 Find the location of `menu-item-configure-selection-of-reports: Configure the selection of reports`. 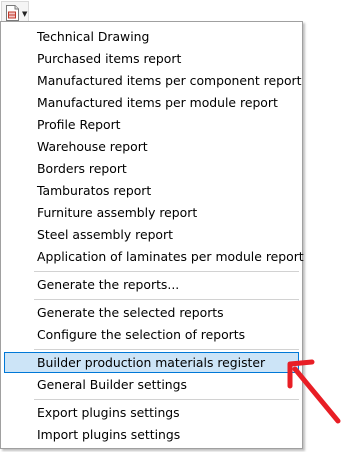

menu-item-configure-selection-of-reports: Configure the selection of reports is located at coordinates (151, 334).